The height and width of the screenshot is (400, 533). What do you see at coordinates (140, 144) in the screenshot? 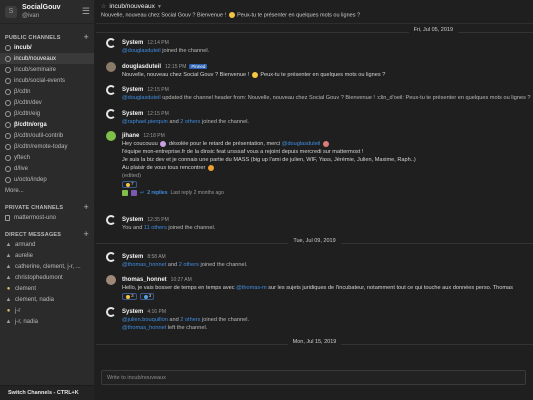
I see `post-text: Hey coucouuu` at bounding box center [140, 144].